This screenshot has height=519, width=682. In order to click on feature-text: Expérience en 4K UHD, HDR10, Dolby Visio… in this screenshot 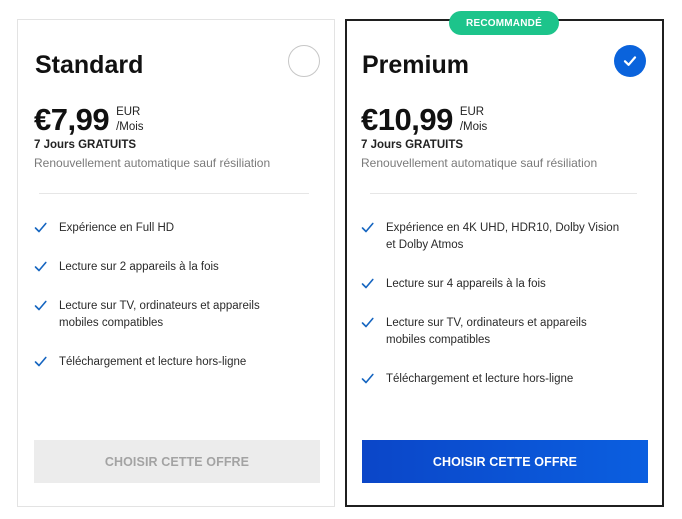, I will do `click(502, 237)`.